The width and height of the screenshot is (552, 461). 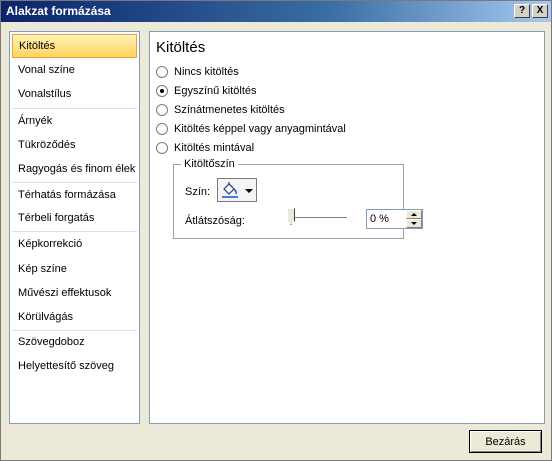 I want to click on radio-label: Színátmenetes kitöltés, so click(x=229, y=110).